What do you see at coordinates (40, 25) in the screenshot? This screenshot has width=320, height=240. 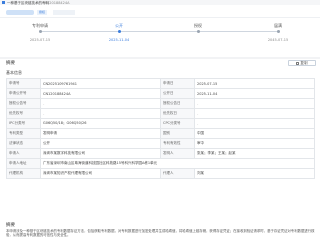 I see `timeline-step-label: 专利申请` at bounding box center [40, 25].